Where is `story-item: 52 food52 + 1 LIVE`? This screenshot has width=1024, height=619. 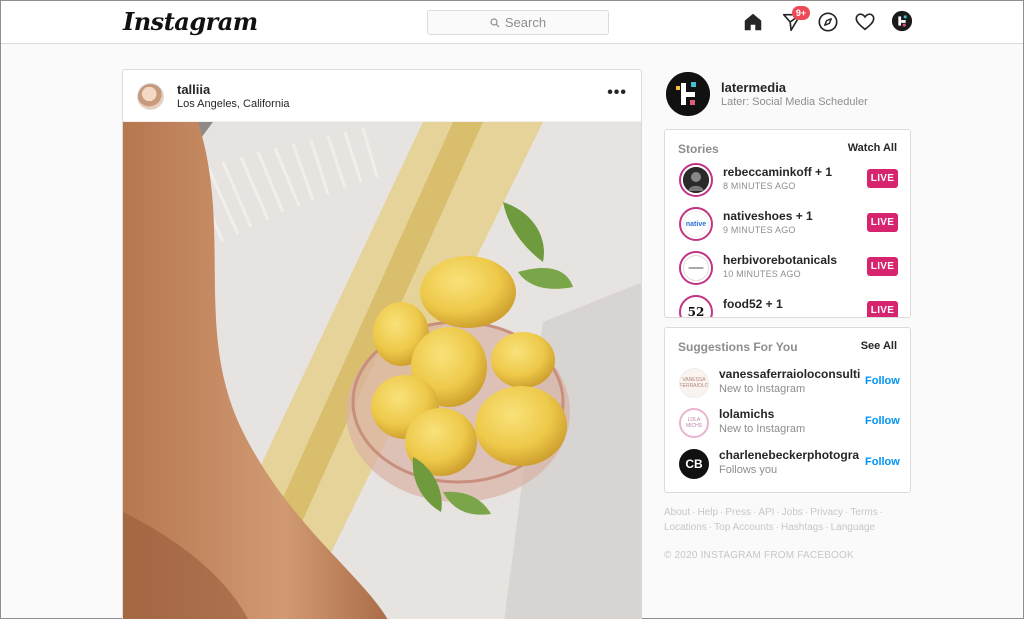 story-item: 52 food52 + 1 LIVE is located at coordinates (789, 306).